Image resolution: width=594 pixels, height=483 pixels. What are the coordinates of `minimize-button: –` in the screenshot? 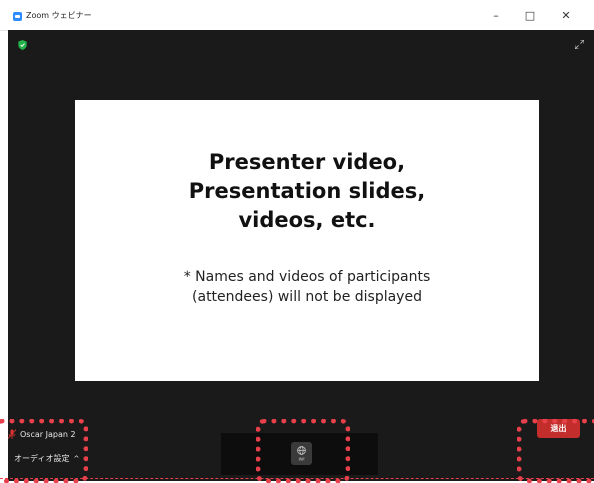 It's located at (496, 15).